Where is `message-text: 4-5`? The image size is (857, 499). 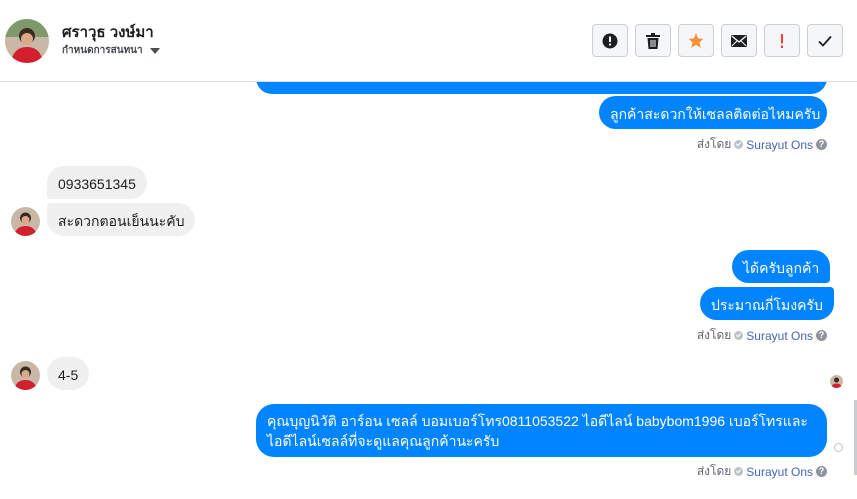 message-text: 4-5 is located at coordinates (68, 375).